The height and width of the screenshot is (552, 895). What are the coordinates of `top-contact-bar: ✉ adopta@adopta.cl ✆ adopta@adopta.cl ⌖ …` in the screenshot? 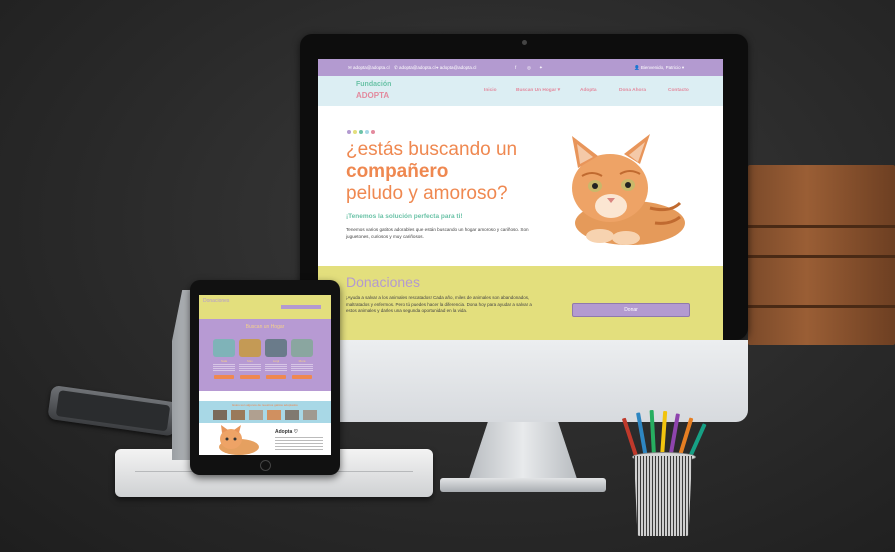 It's located at (520, 67).